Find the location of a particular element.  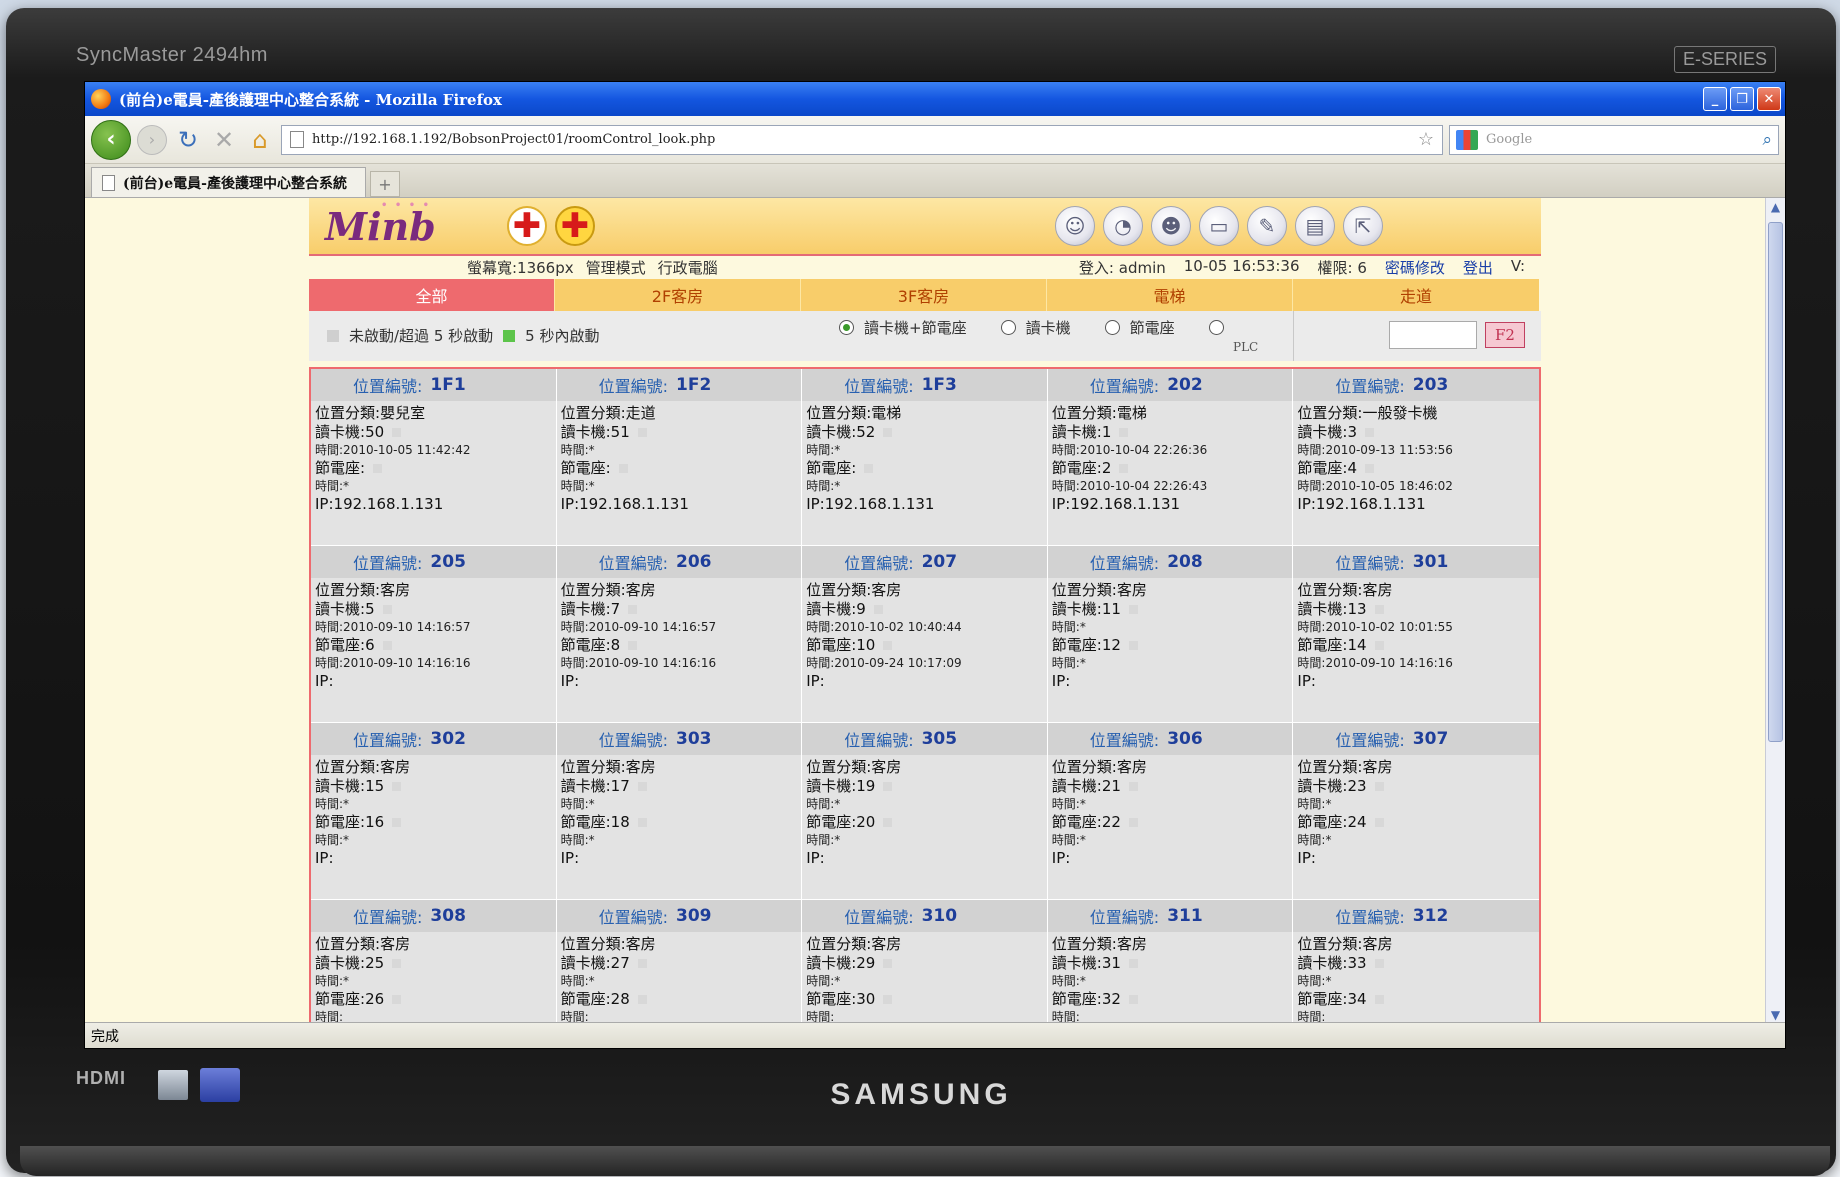

minimize-button: _ is located at coordinates (1715, 99).